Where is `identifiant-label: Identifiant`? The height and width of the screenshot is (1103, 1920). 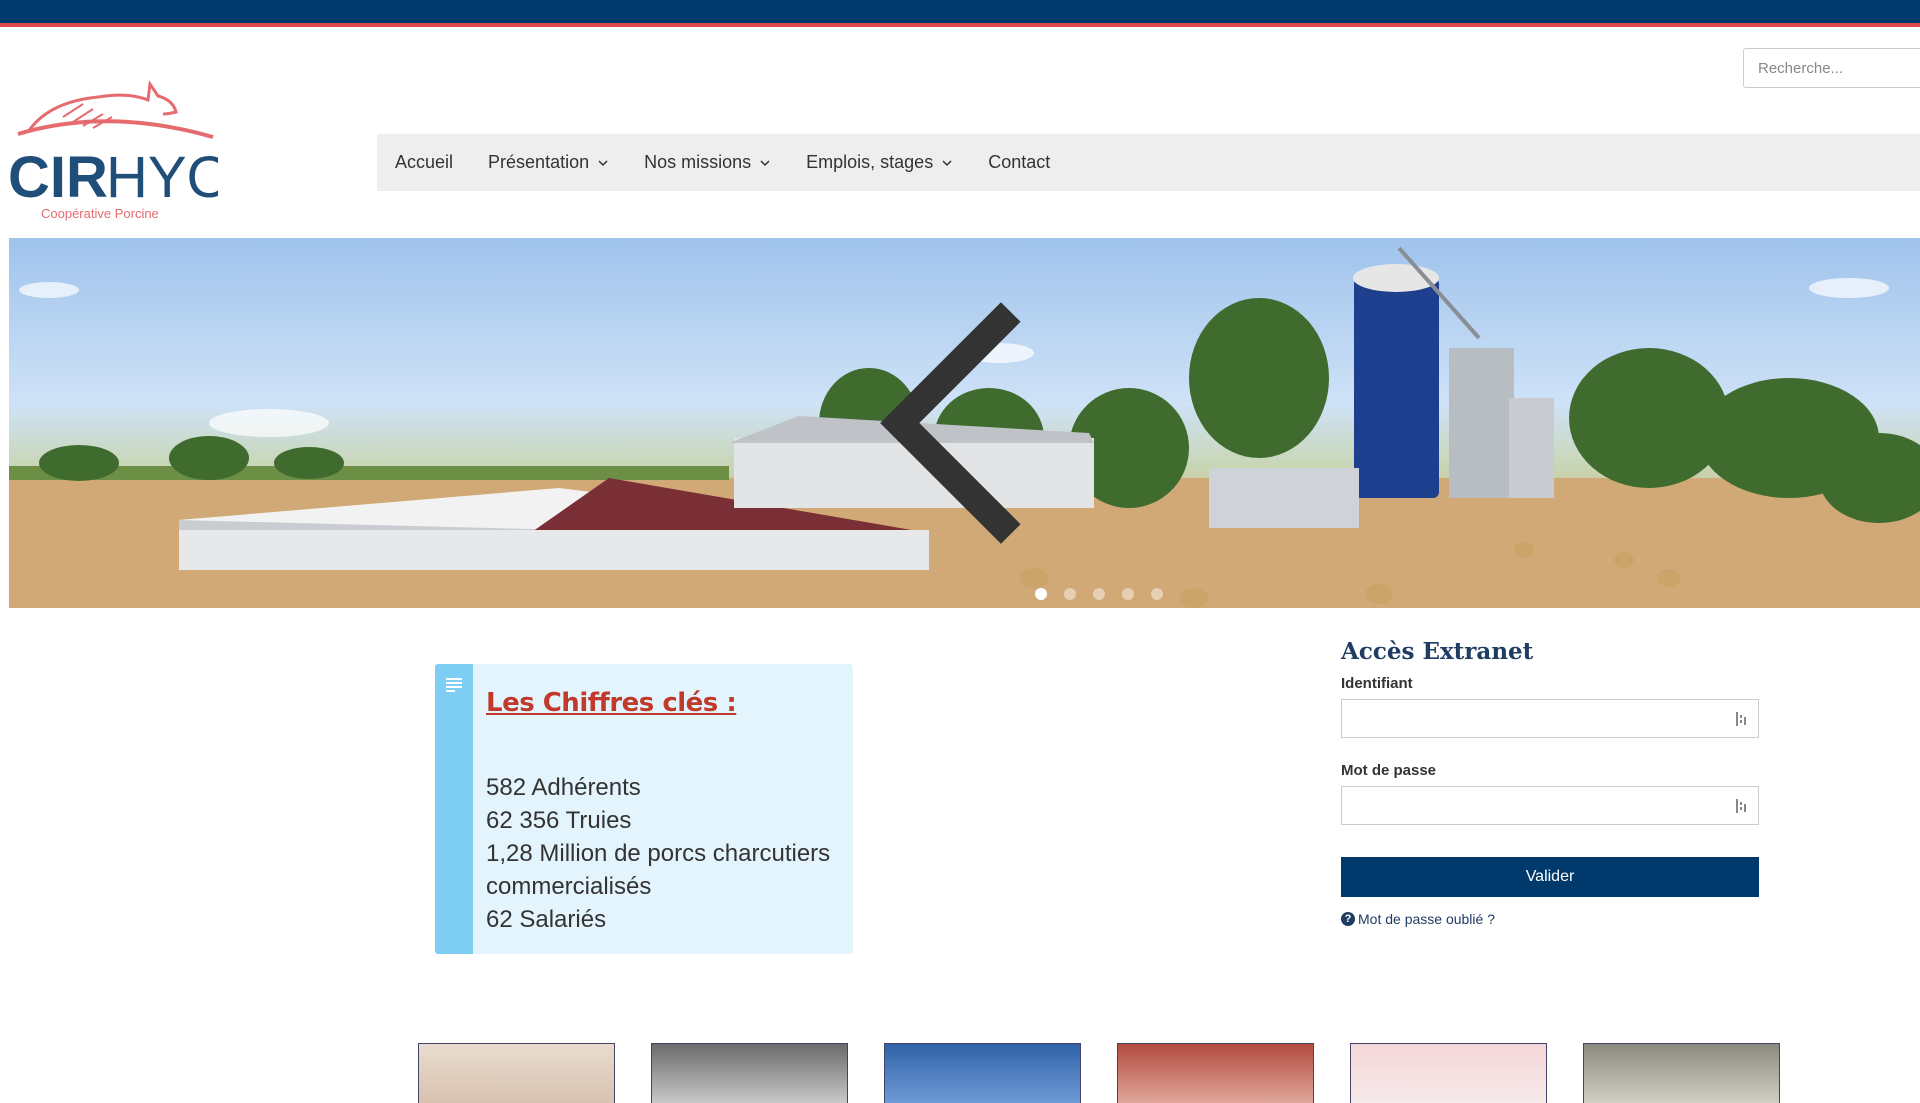
identifiant-label: Identifiant is located at coordinates (1377, 683).